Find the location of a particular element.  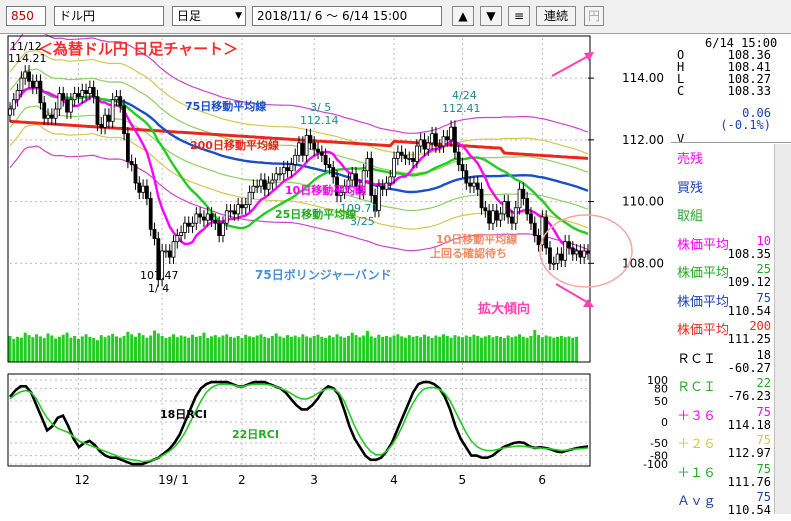

quote-change-pct: (-0.1%) is located at coordinates (745, 125).